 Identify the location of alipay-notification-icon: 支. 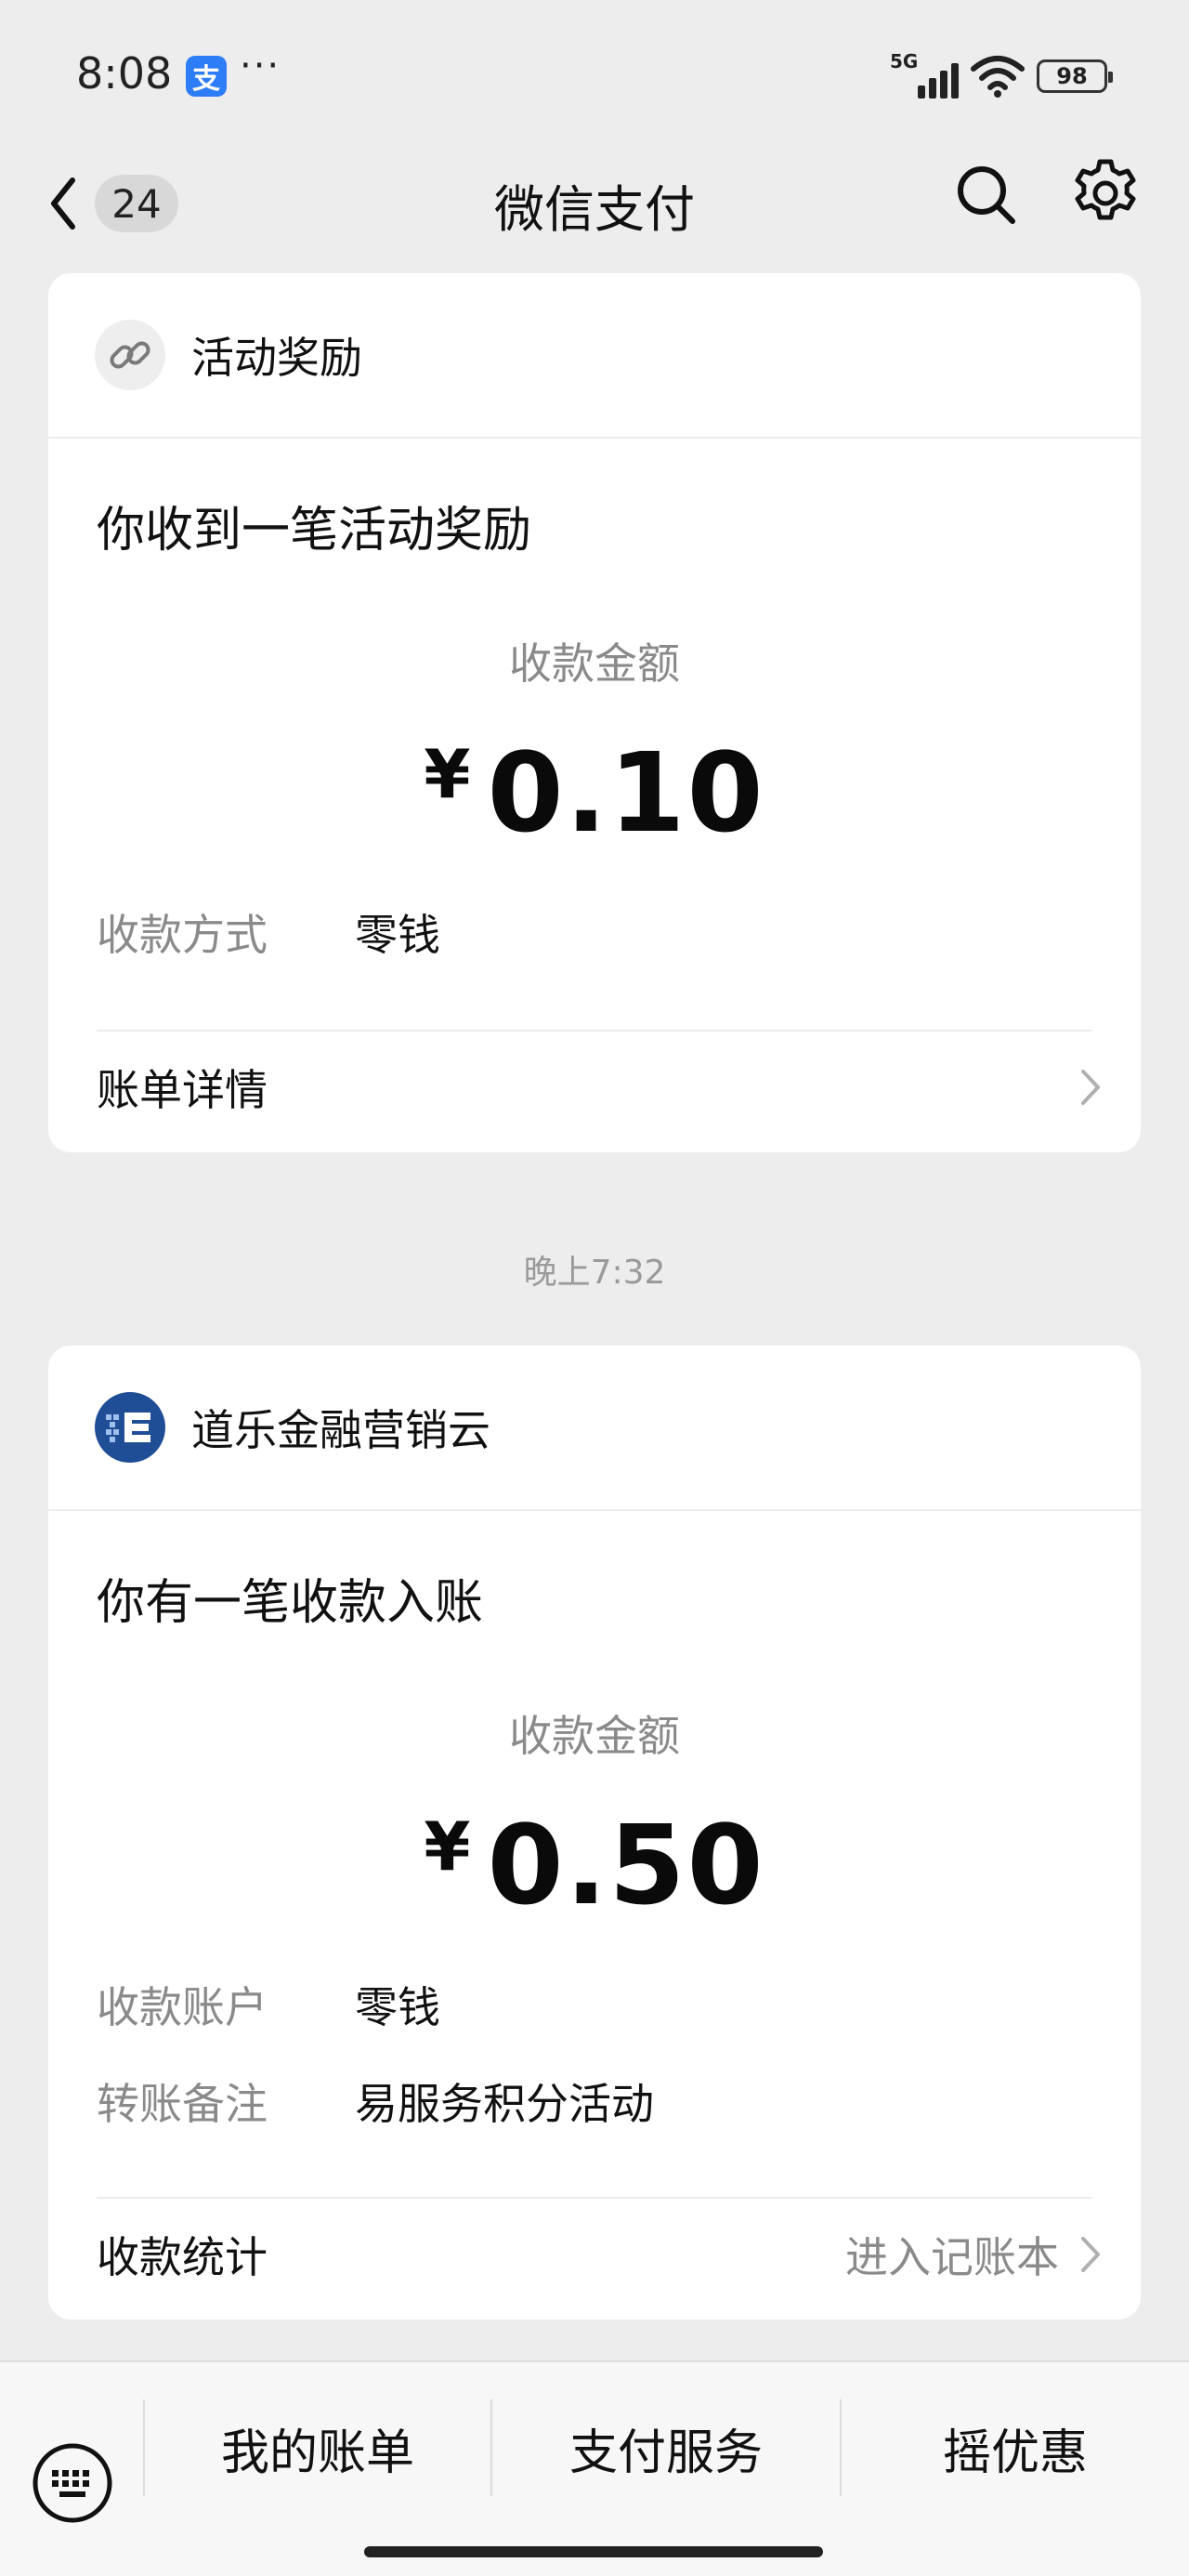
(207, 76).